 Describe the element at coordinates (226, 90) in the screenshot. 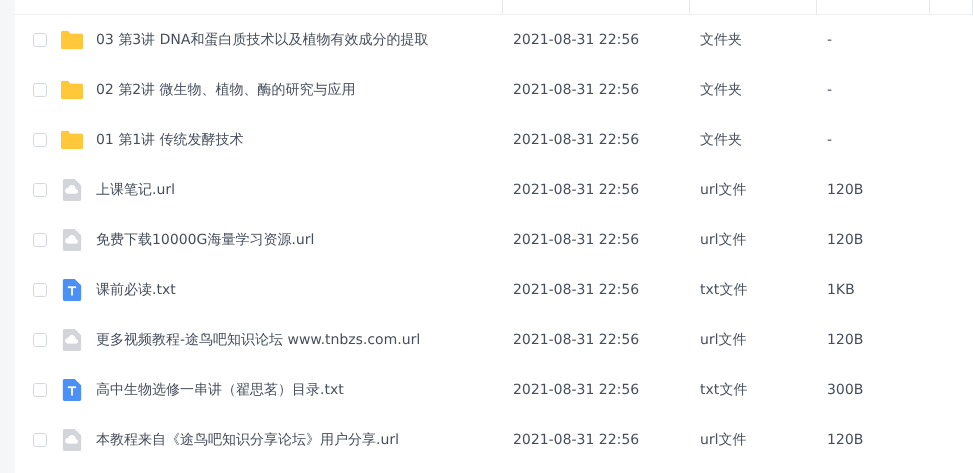

I see `file-name: 02 第2讲 微生物、植物、酶的研究与应用` at that location.